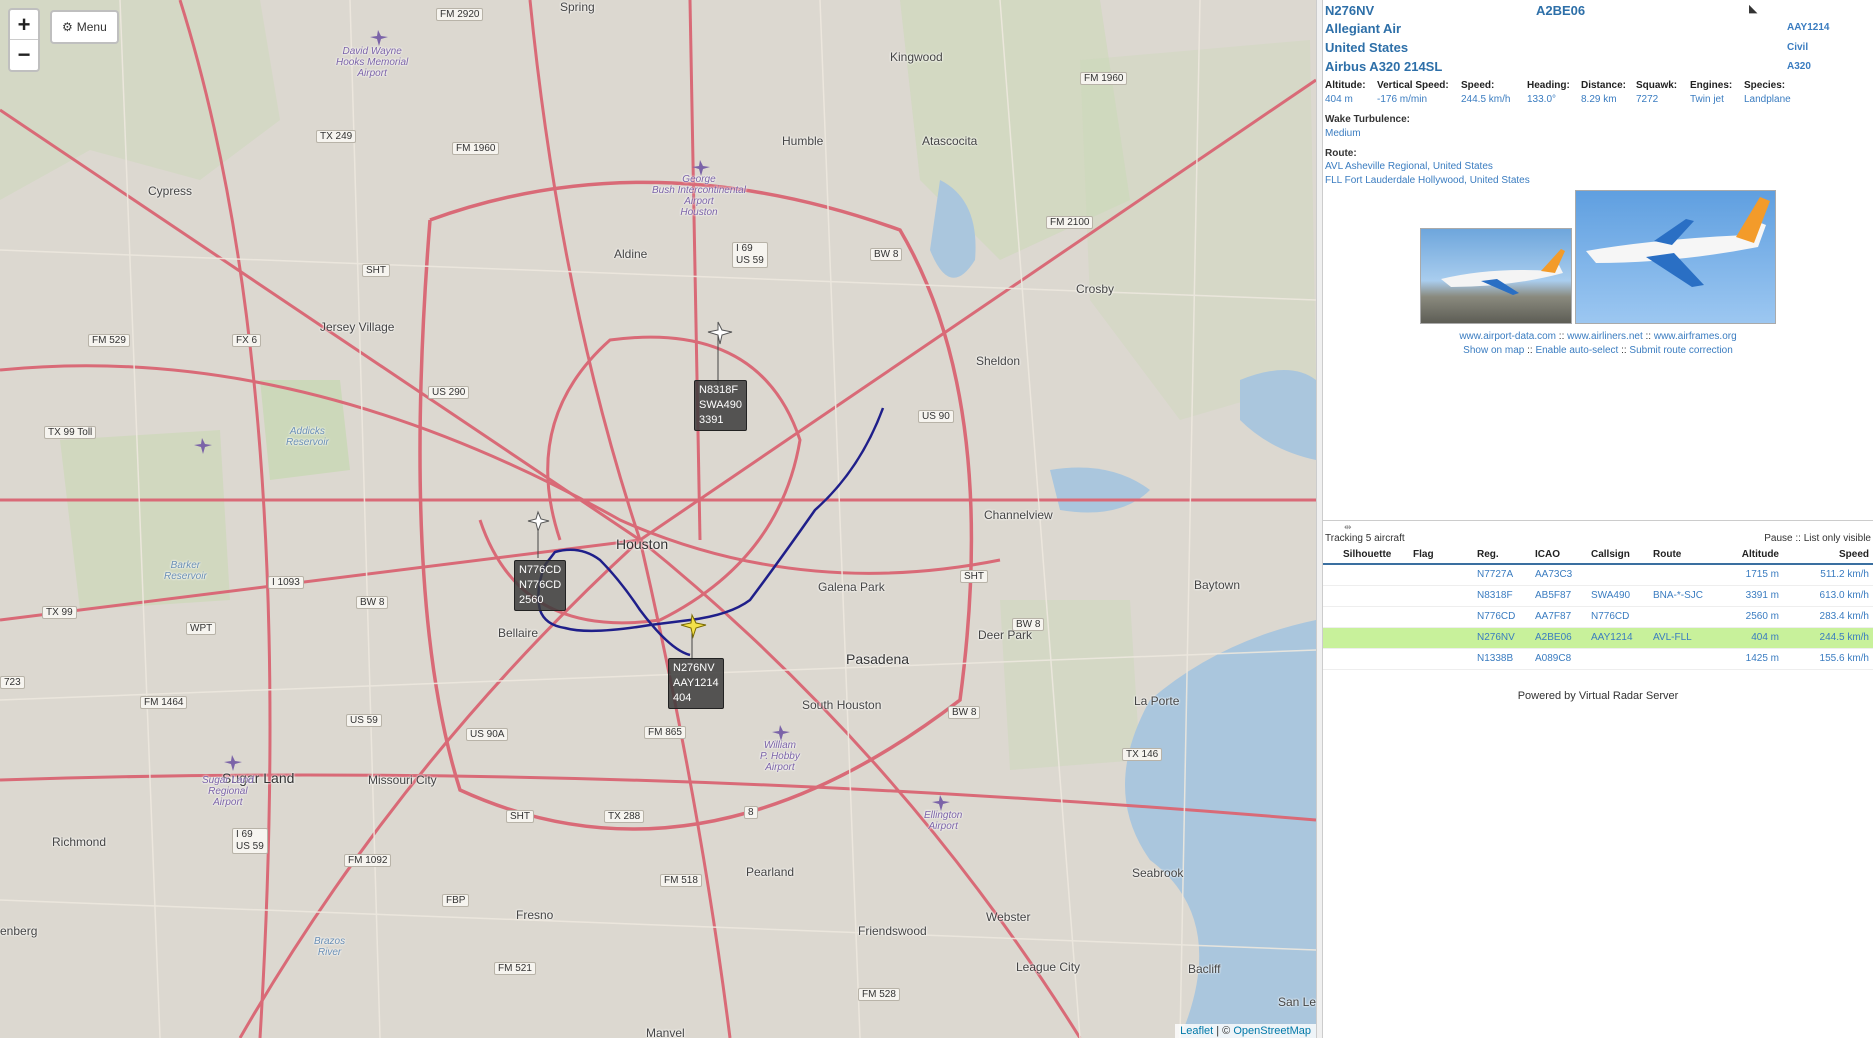 Image resolution: width=1873 pixels, height=1038 pixels. I want to click on aircraft-label-n8318f: N8318F SWA490 3391, so click(721, 405).